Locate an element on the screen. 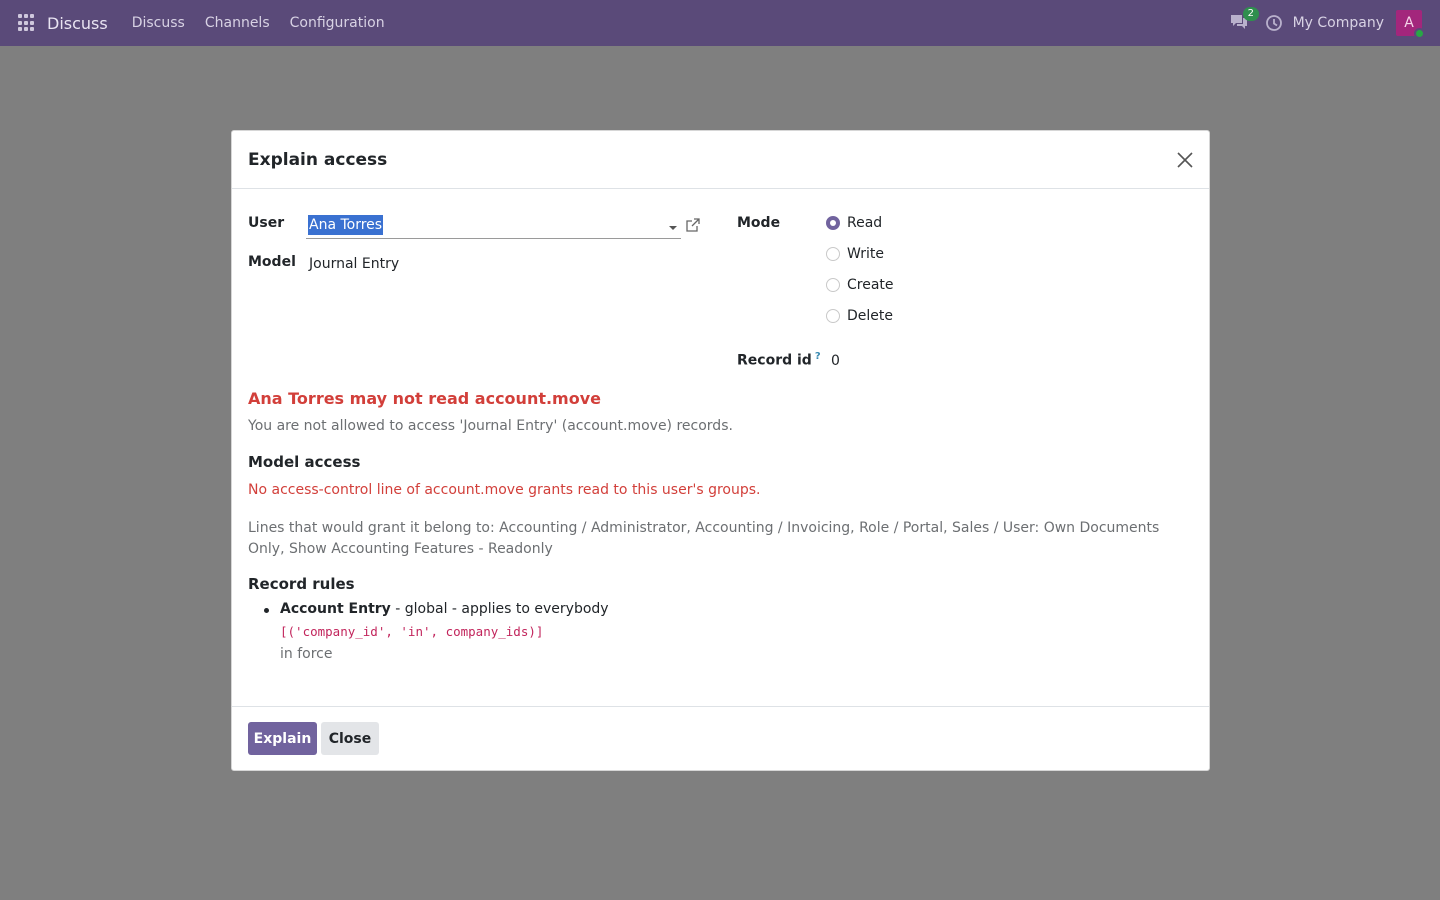 The image size is (1440, 900). mode-option-create: Create is located at coordinates (860, 285).